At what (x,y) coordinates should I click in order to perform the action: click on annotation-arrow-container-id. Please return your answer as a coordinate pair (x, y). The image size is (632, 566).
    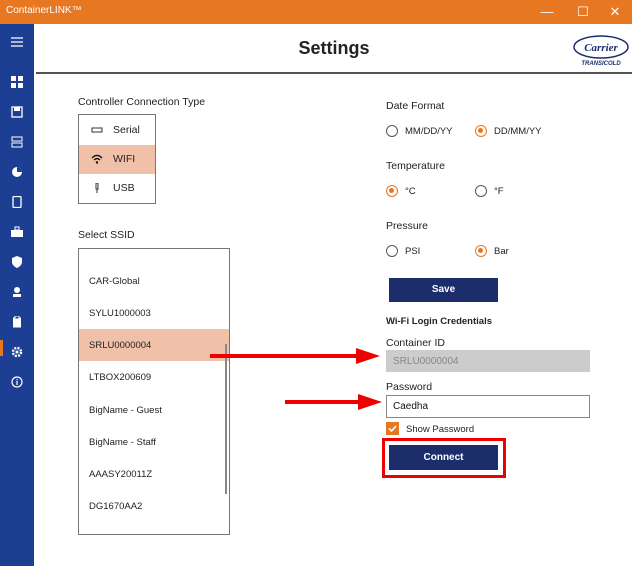
    Looking at the image, I should click on (295, 356).